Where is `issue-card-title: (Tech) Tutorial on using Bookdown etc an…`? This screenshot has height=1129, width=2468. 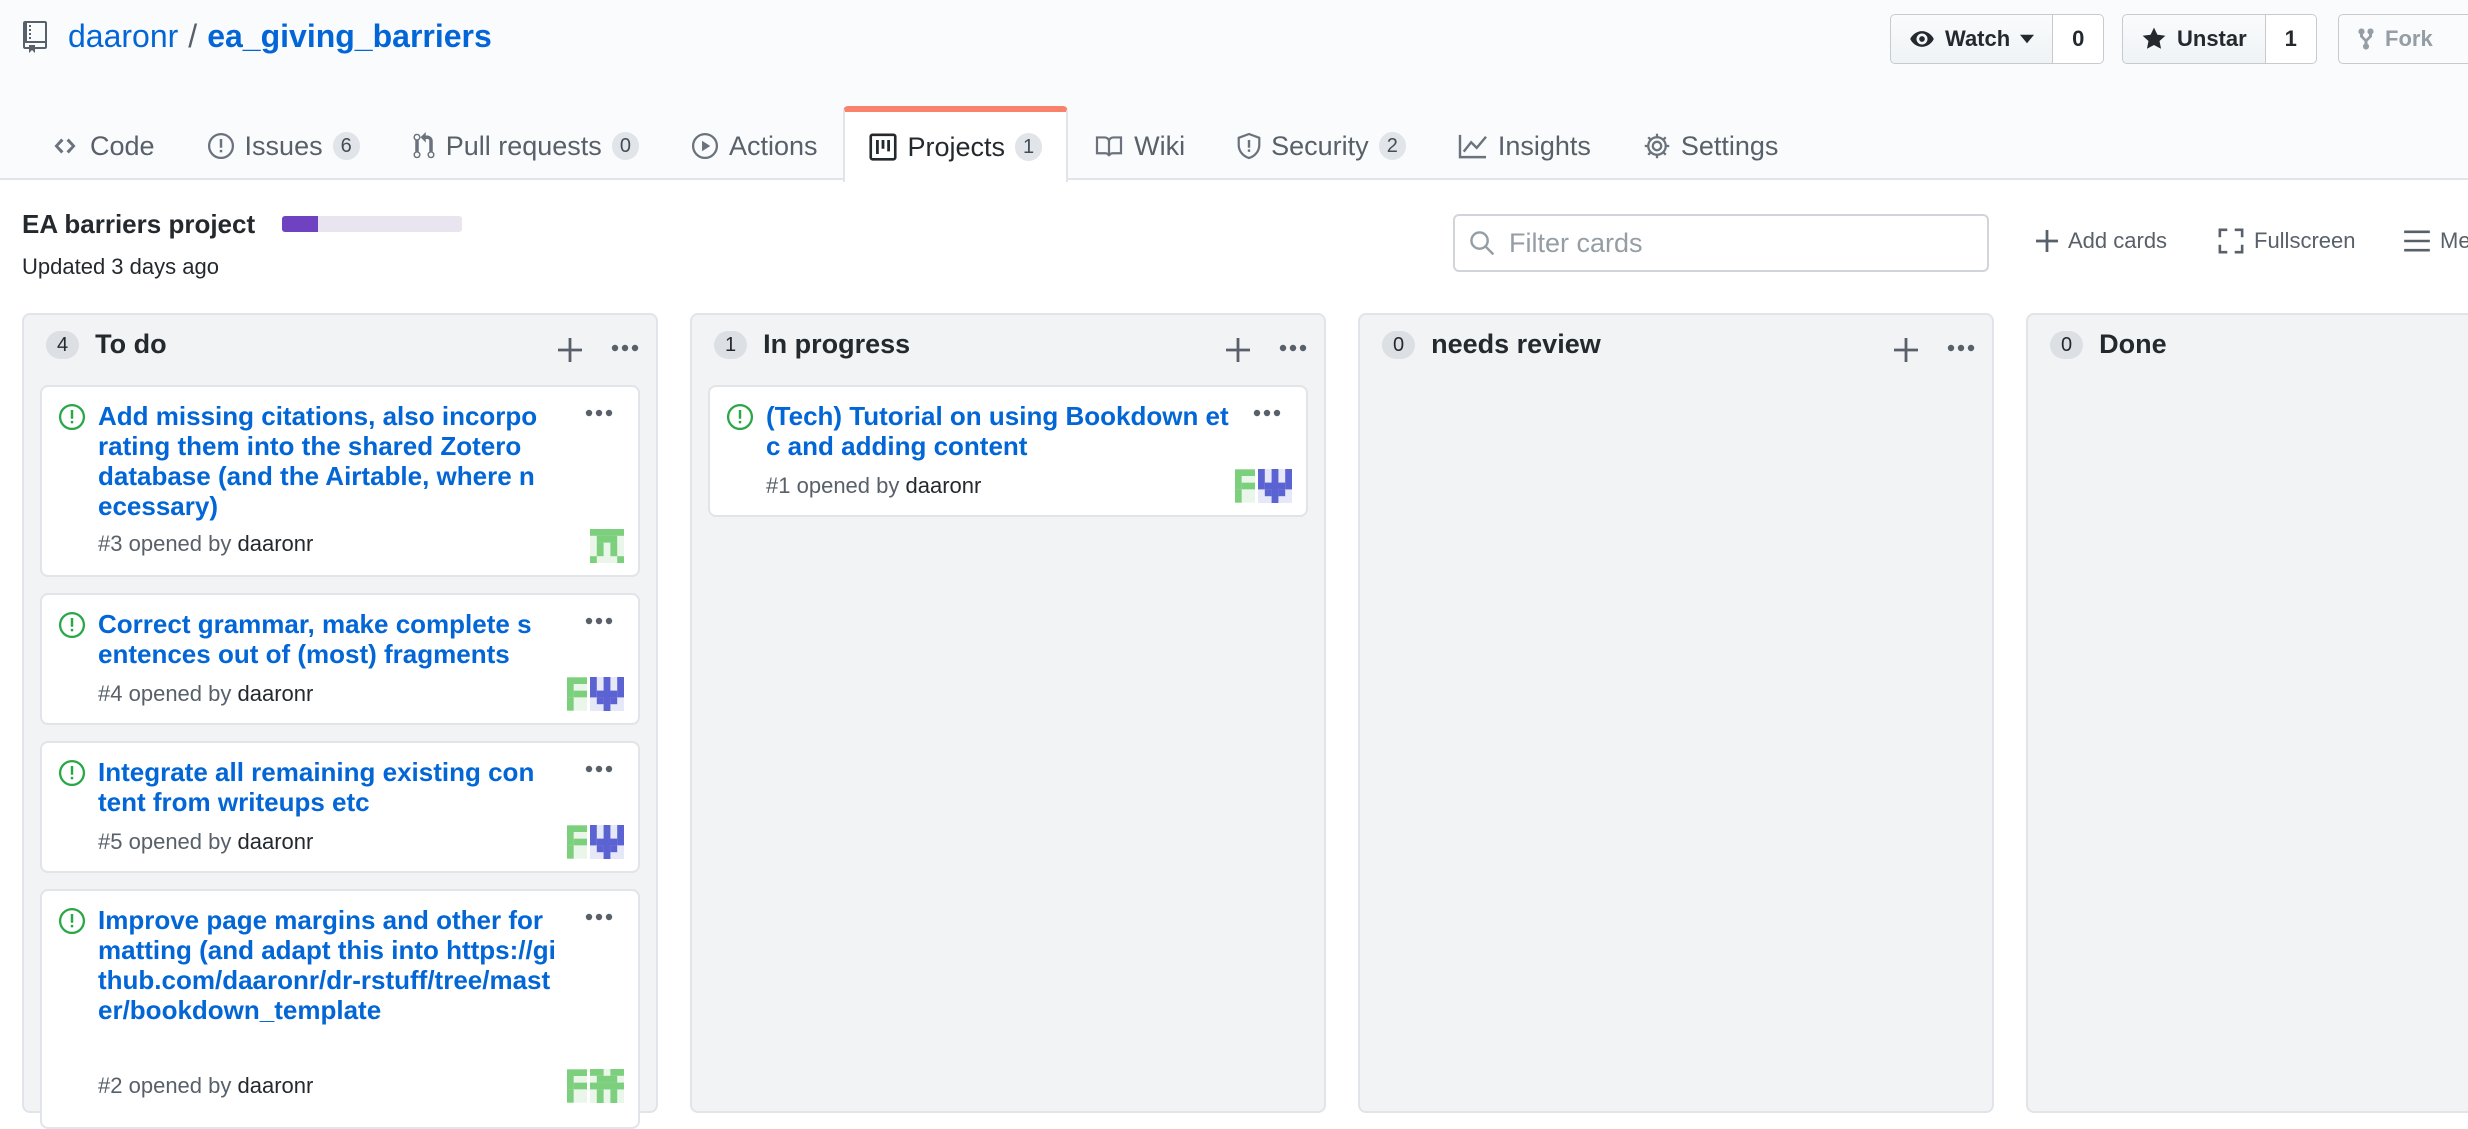
issue-card-title: (Tech) Tutorial on using Bookdown etc an… is located at coordinates (1001, 431).